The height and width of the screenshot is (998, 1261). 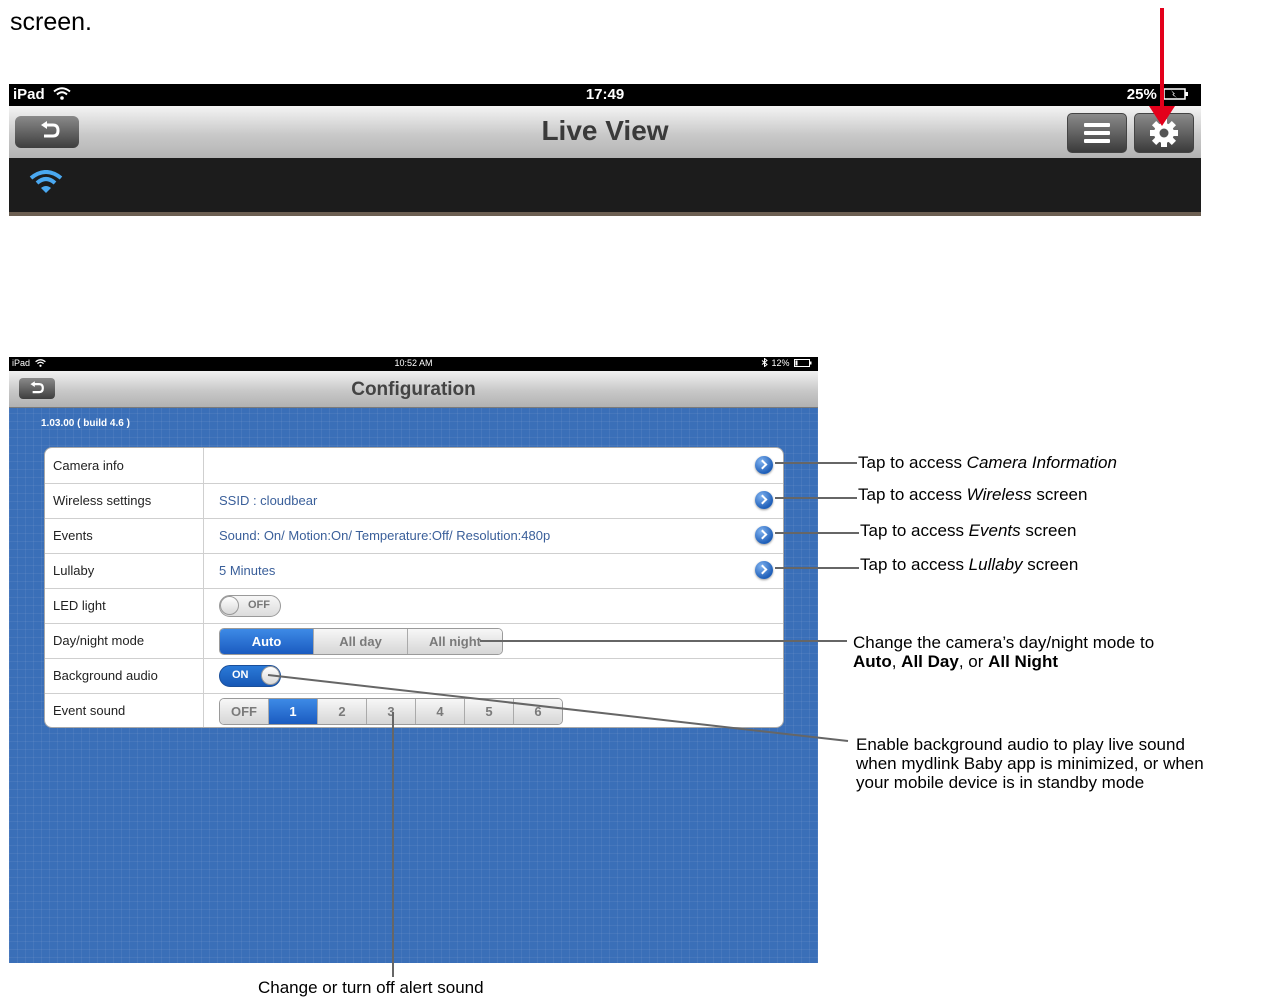 What do you see at coordinates (973, 494) in the screenshot?
I see `callout-wireless: Tap to access Wireless screen` at bounding box center [973, 494].